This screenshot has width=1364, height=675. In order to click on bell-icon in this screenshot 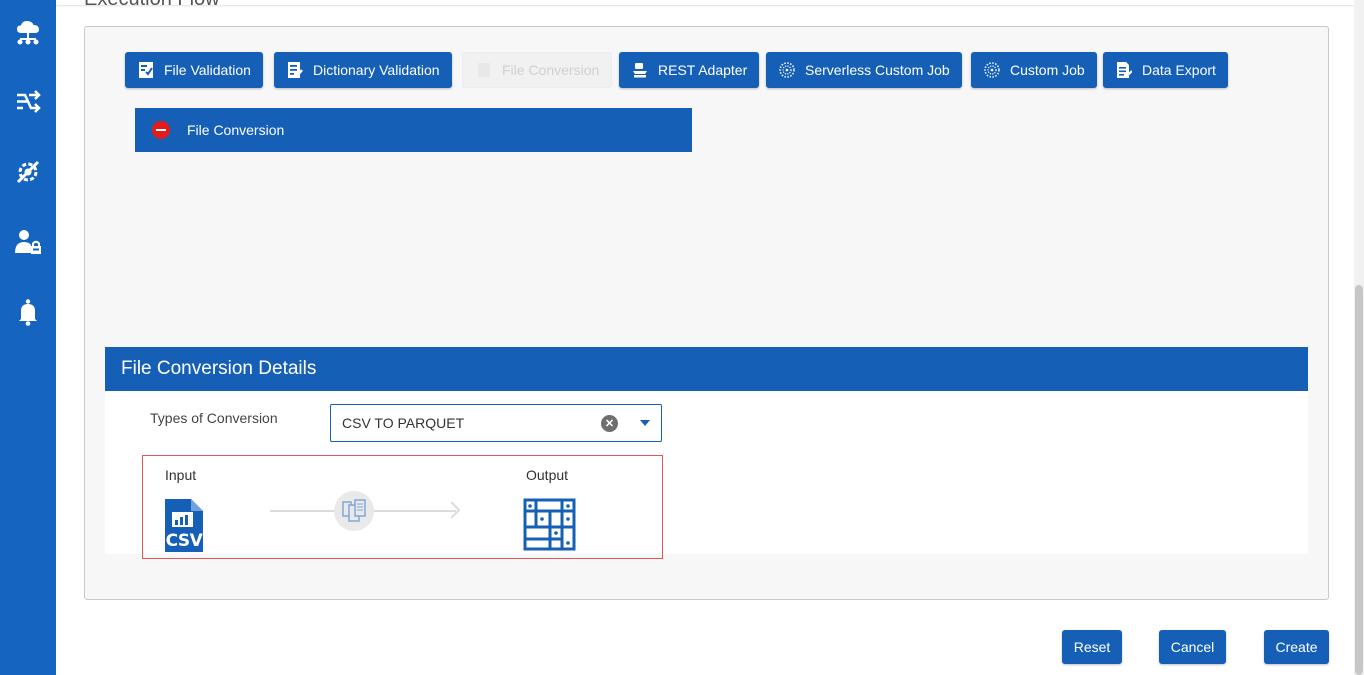, I will do `click(28, 312)`.